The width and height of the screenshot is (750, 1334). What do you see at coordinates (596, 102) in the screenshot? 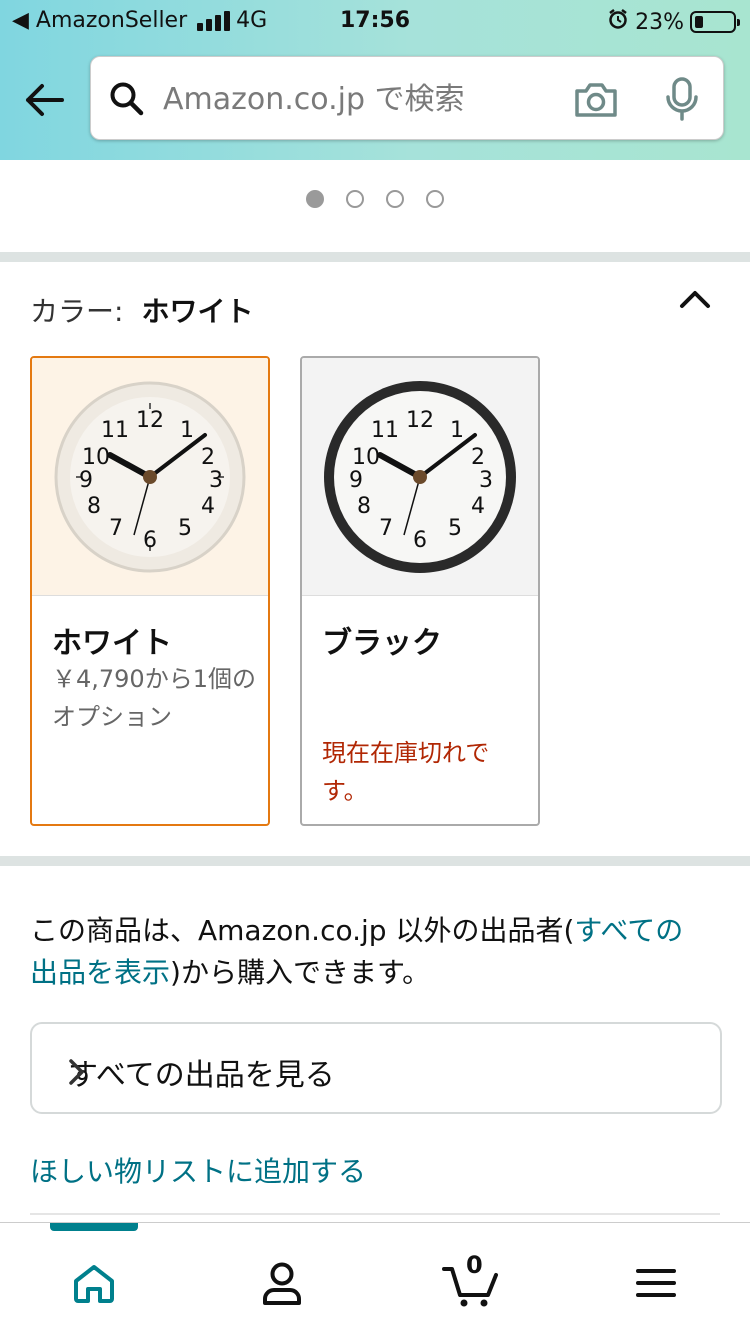
I see `camera-icon` at bounding box center [596, 102].